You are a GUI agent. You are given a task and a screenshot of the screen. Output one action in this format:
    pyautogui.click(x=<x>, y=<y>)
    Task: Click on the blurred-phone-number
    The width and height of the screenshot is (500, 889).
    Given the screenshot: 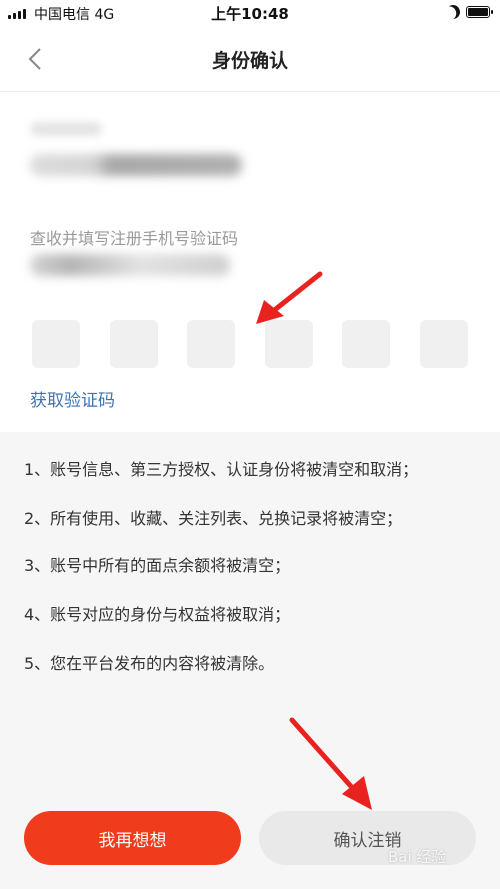 What is the action you would take?
    pyautogui.click(x=130, y=265)
    